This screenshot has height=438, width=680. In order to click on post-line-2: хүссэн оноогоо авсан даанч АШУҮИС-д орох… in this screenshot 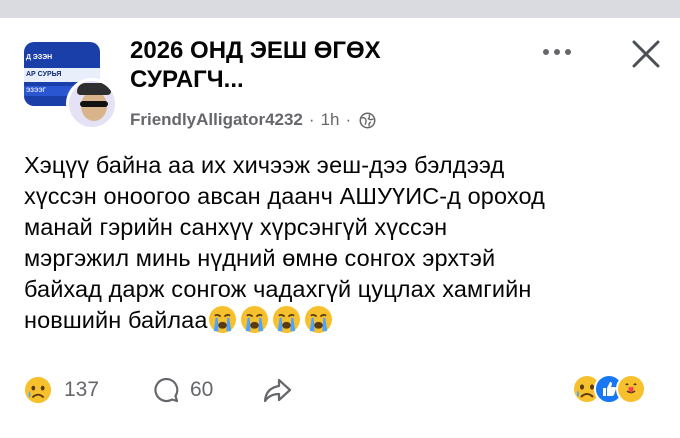, I will do `click(284, 196)`.